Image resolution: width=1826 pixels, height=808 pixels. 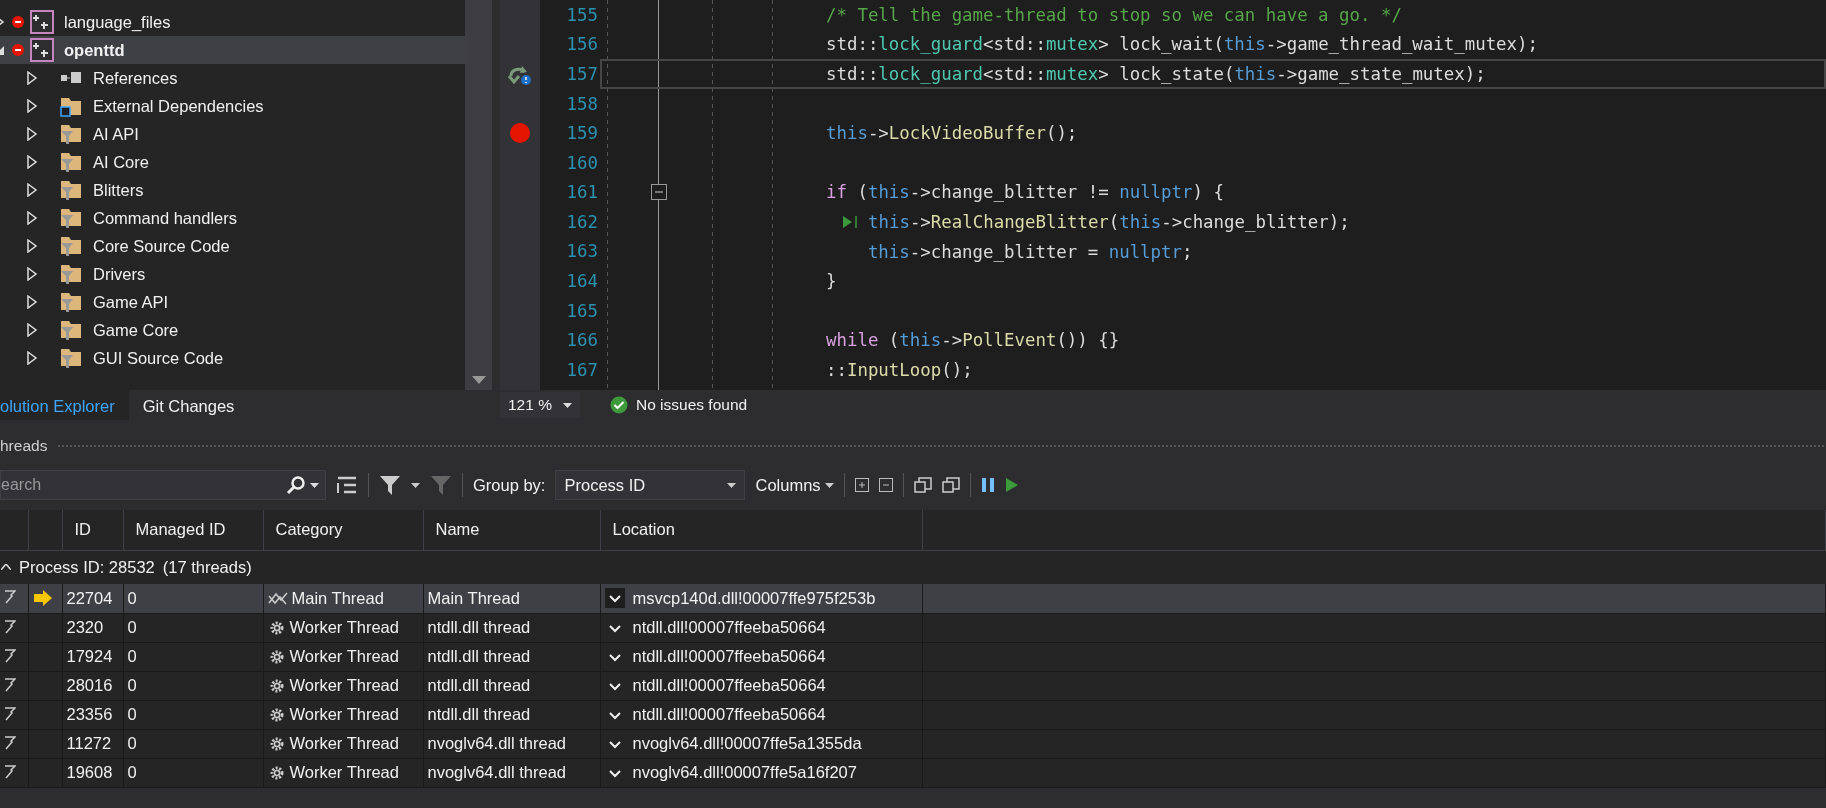 I want to click on tree-item-label: Blitters, so click(x=118, y=190).